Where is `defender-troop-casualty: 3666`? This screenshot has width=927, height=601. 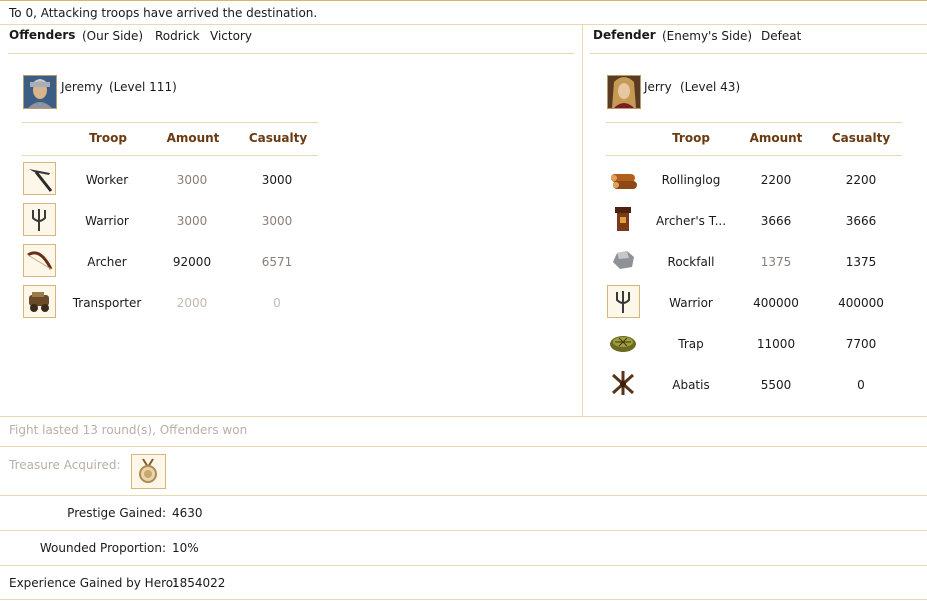 defender-troop-casualty: 3666 is located at coordinates (861, 221).